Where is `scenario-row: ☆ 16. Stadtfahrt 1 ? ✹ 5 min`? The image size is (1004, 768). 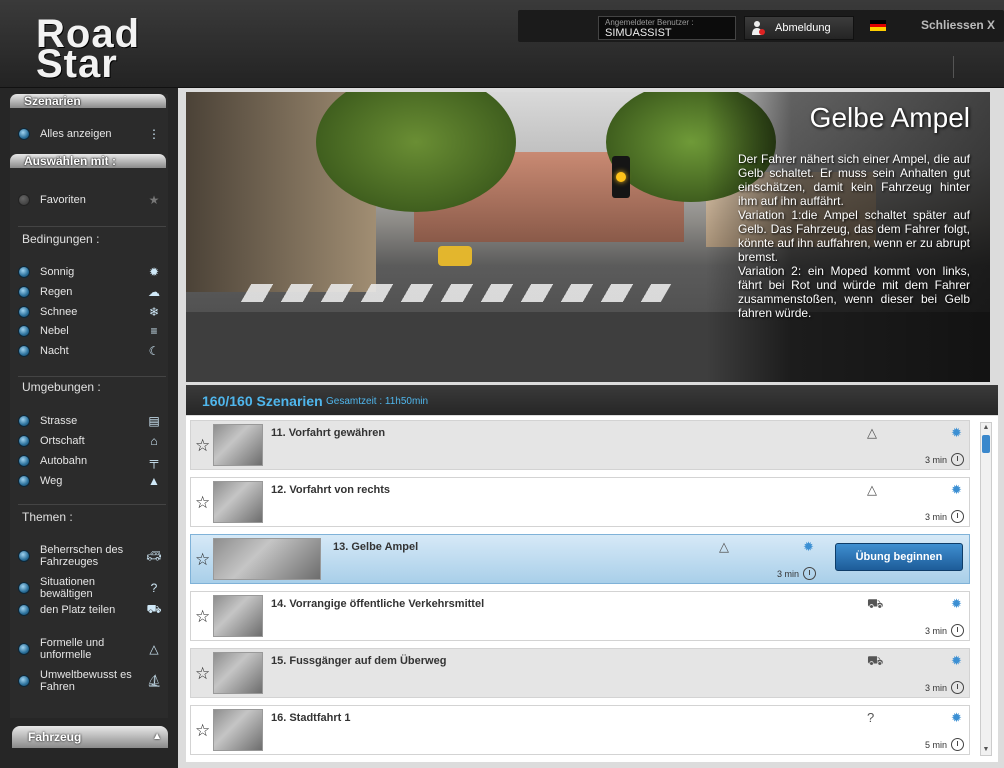
scenario-row: ☆ 16. Stadtfahrt 1 ? ✹ 5 min is located at coordinates (580, 730).